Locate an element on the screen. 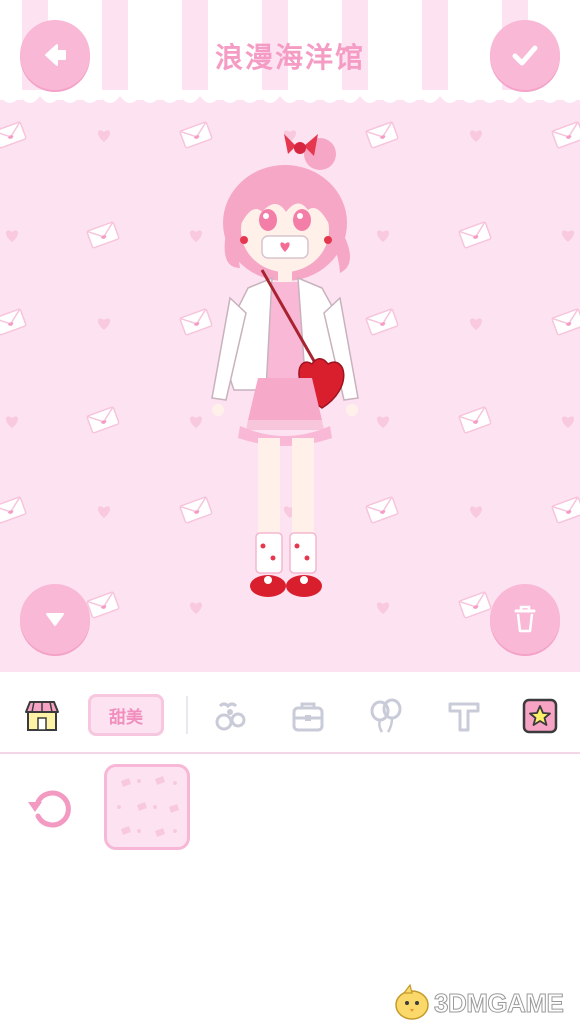 This screenshot has width=580, height=1031. tab-balloon is located at coordinates (386, 716).